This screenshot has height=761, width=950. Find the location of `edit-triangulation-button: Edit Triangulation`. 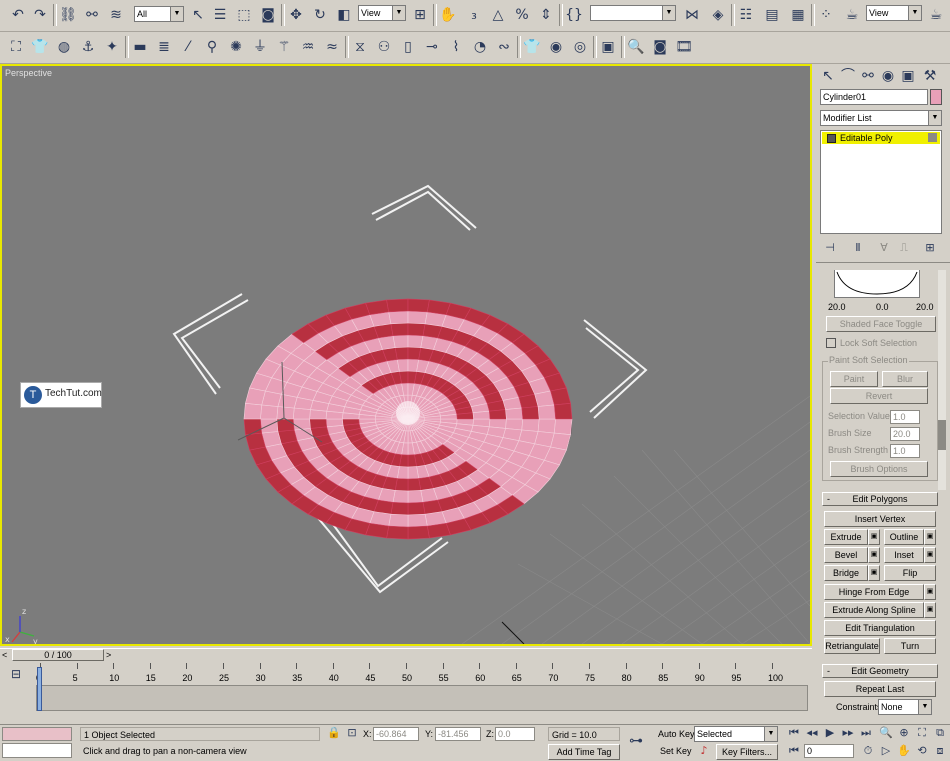

edit-triangulation-button: Edit Triangulation is located at coordinates (880, 628).